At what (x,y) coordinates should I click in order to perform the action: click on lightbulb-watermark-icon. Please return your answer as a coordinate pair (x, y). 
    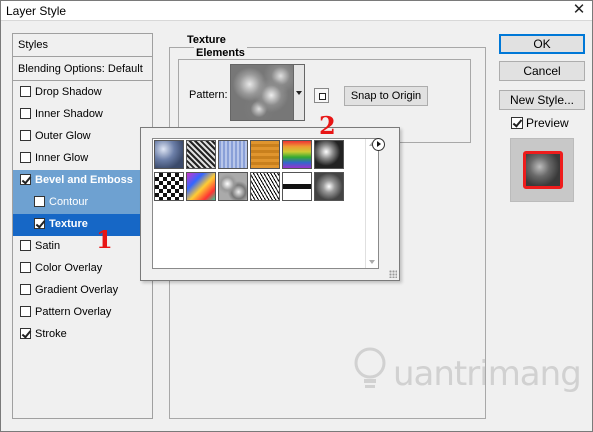
    Looking at the image, I should click on (370, 367).